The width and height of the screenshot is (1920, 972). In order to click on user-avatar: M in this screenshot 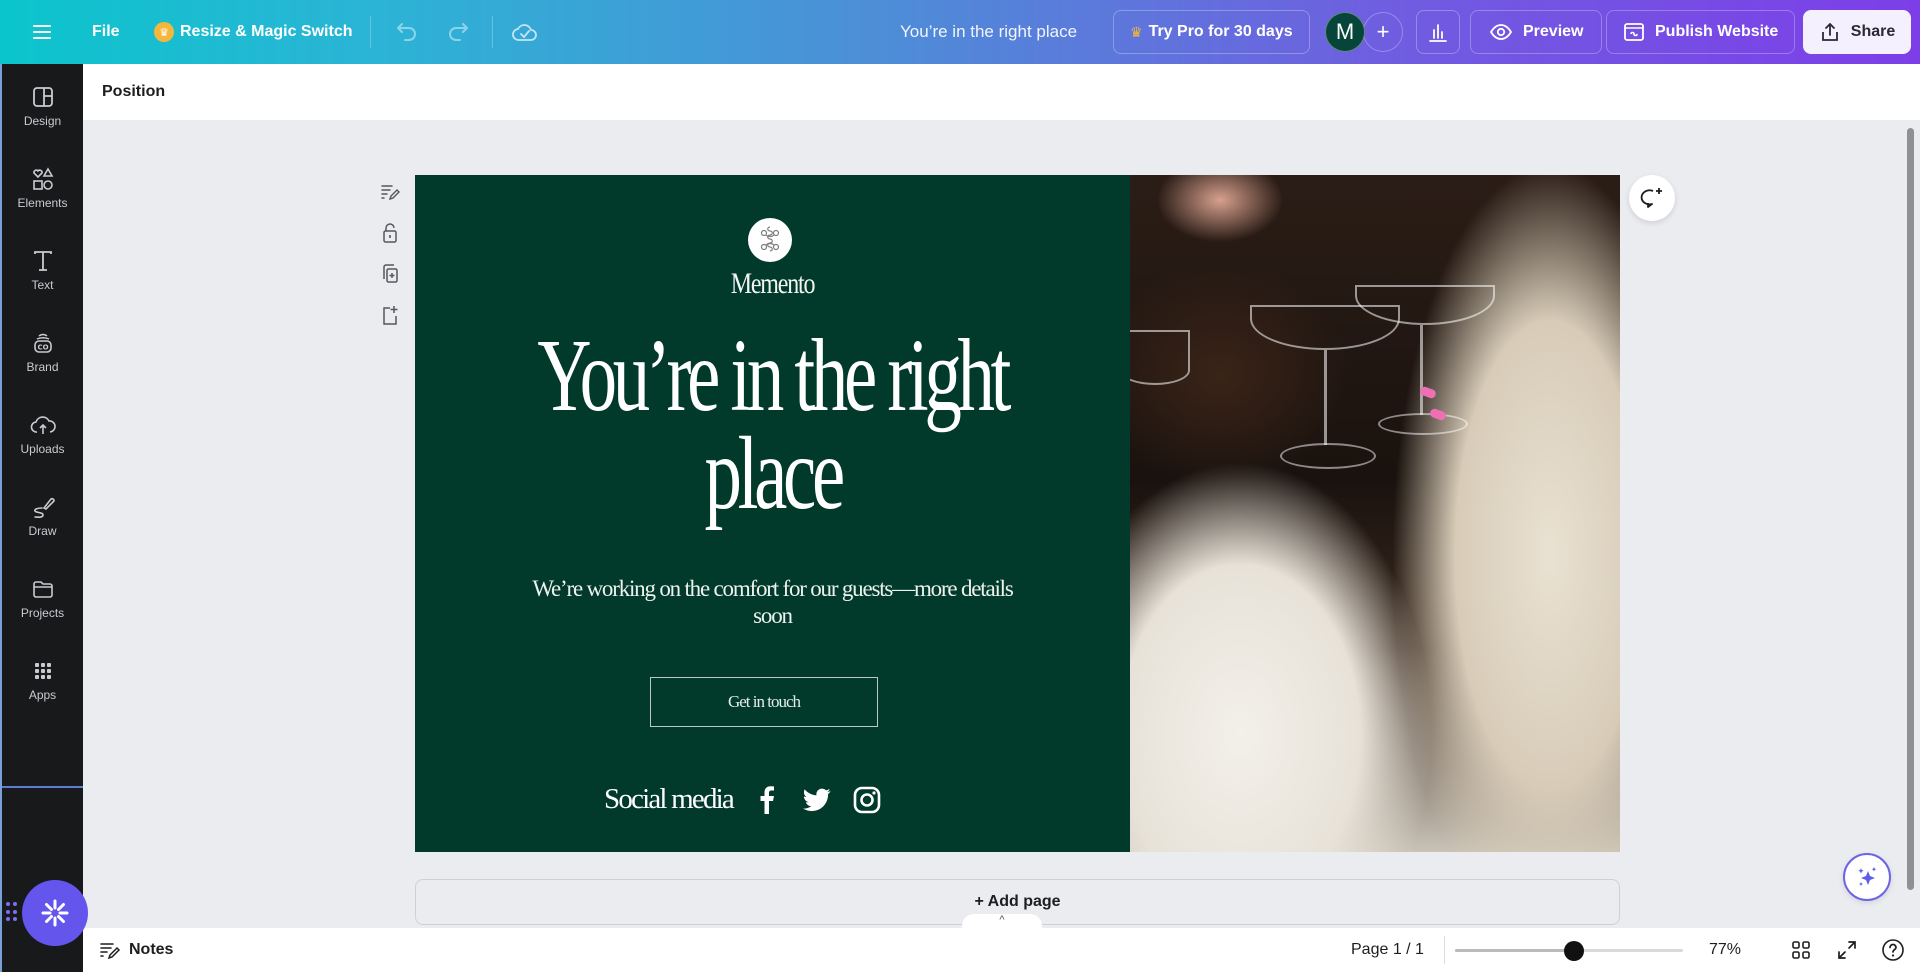, I will do `click(1345, 32)`.